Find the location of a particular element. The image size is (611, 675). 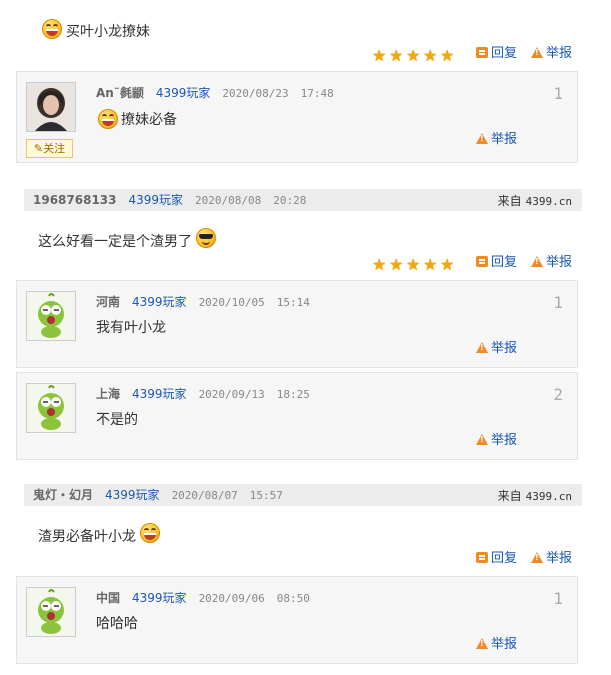

date: 2020/08/23 is located at coordinates (255, 93).